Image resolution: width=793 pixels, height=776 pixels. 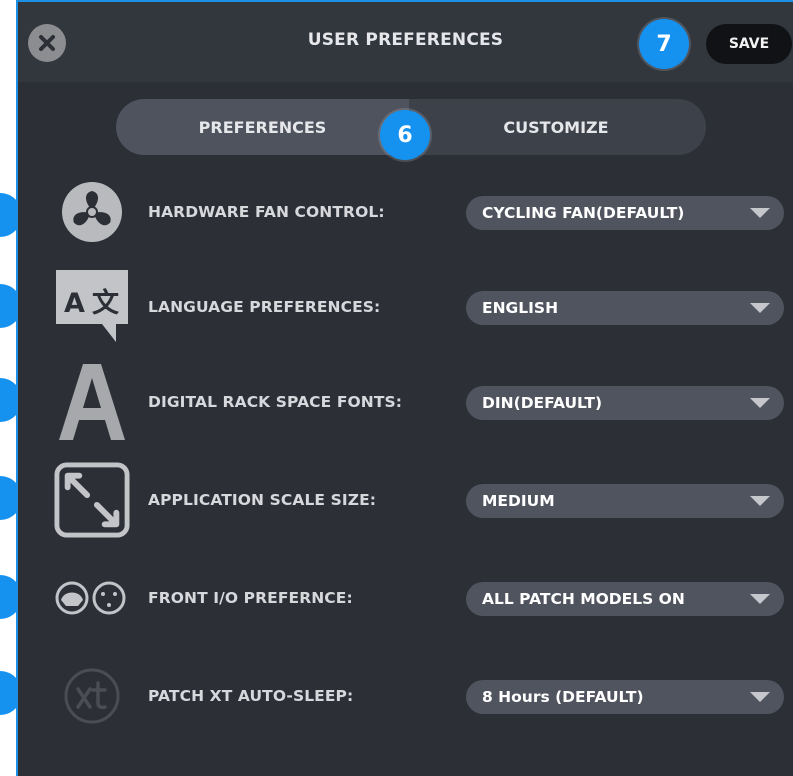 What do you see at coordinates (563, 697) in the screenshot?
I see `dropdown-value: 8 Hours (DEFAULT)` at bounding box center [563, 697].